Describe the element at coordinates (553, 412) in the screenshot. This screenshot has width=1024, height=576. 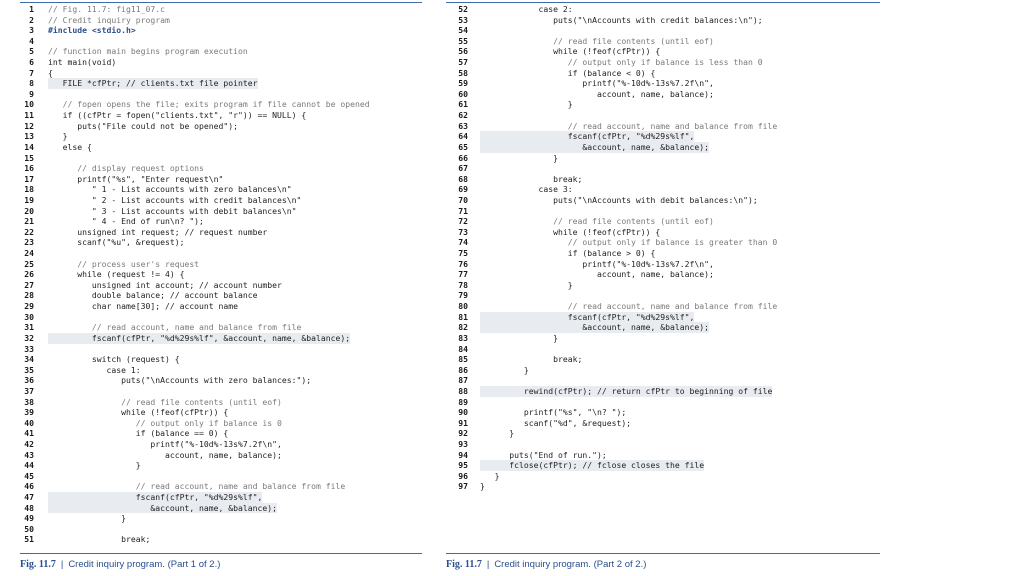
I see `code-text: printf("%s", "\n? ");` at that location.